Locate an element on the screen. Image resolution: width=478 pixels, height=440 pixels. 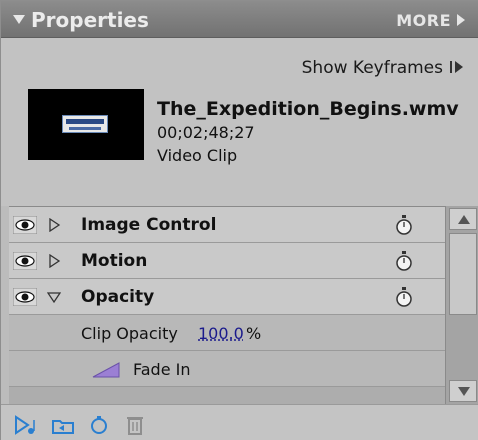
clip-type: Video Clip is located at coordinates (197, 155).